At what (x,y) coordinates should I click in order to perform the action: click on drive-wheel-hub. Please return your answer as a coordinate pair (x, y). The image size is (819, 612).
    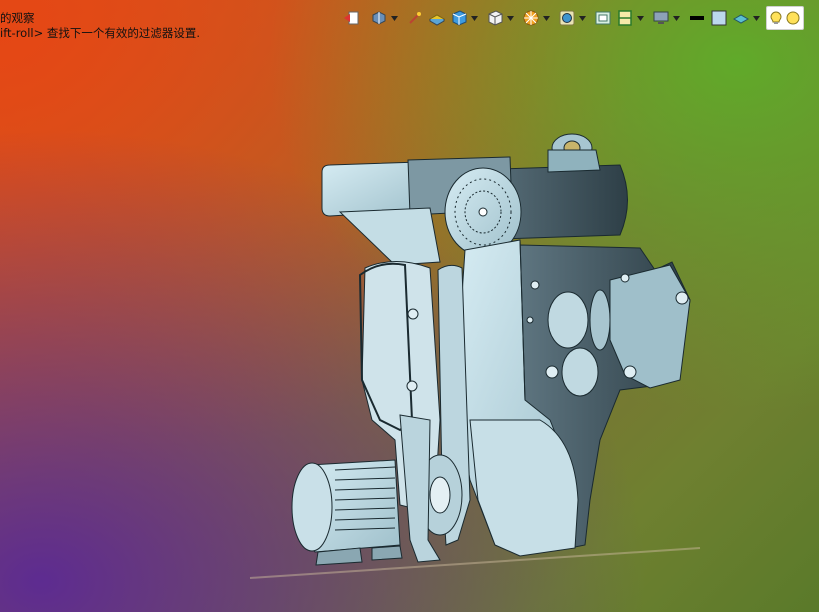
    Looking at the image, I should click on (440, 495).